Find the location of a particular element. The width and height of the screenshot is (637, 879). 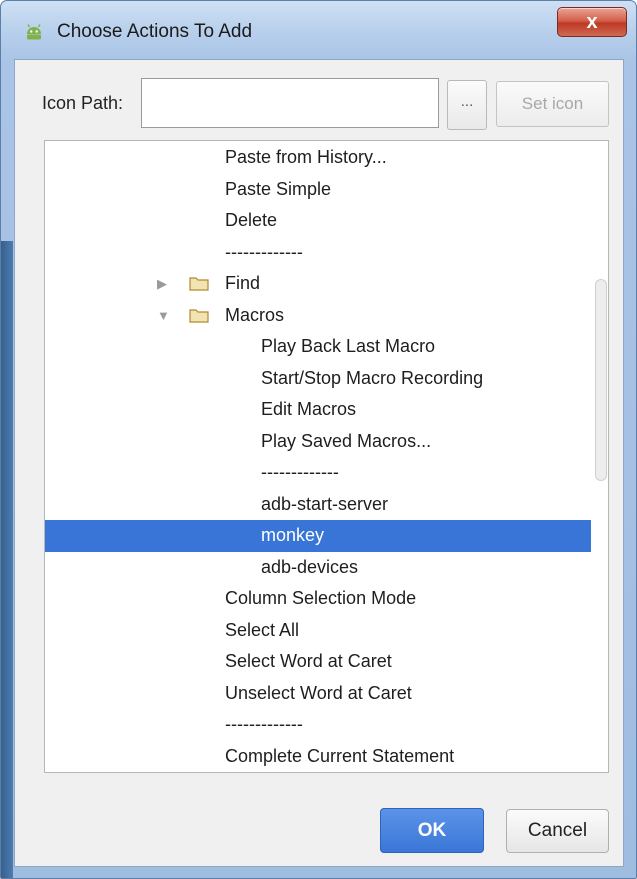

tree-row-label: monkey is located at coordinates (293, 535).